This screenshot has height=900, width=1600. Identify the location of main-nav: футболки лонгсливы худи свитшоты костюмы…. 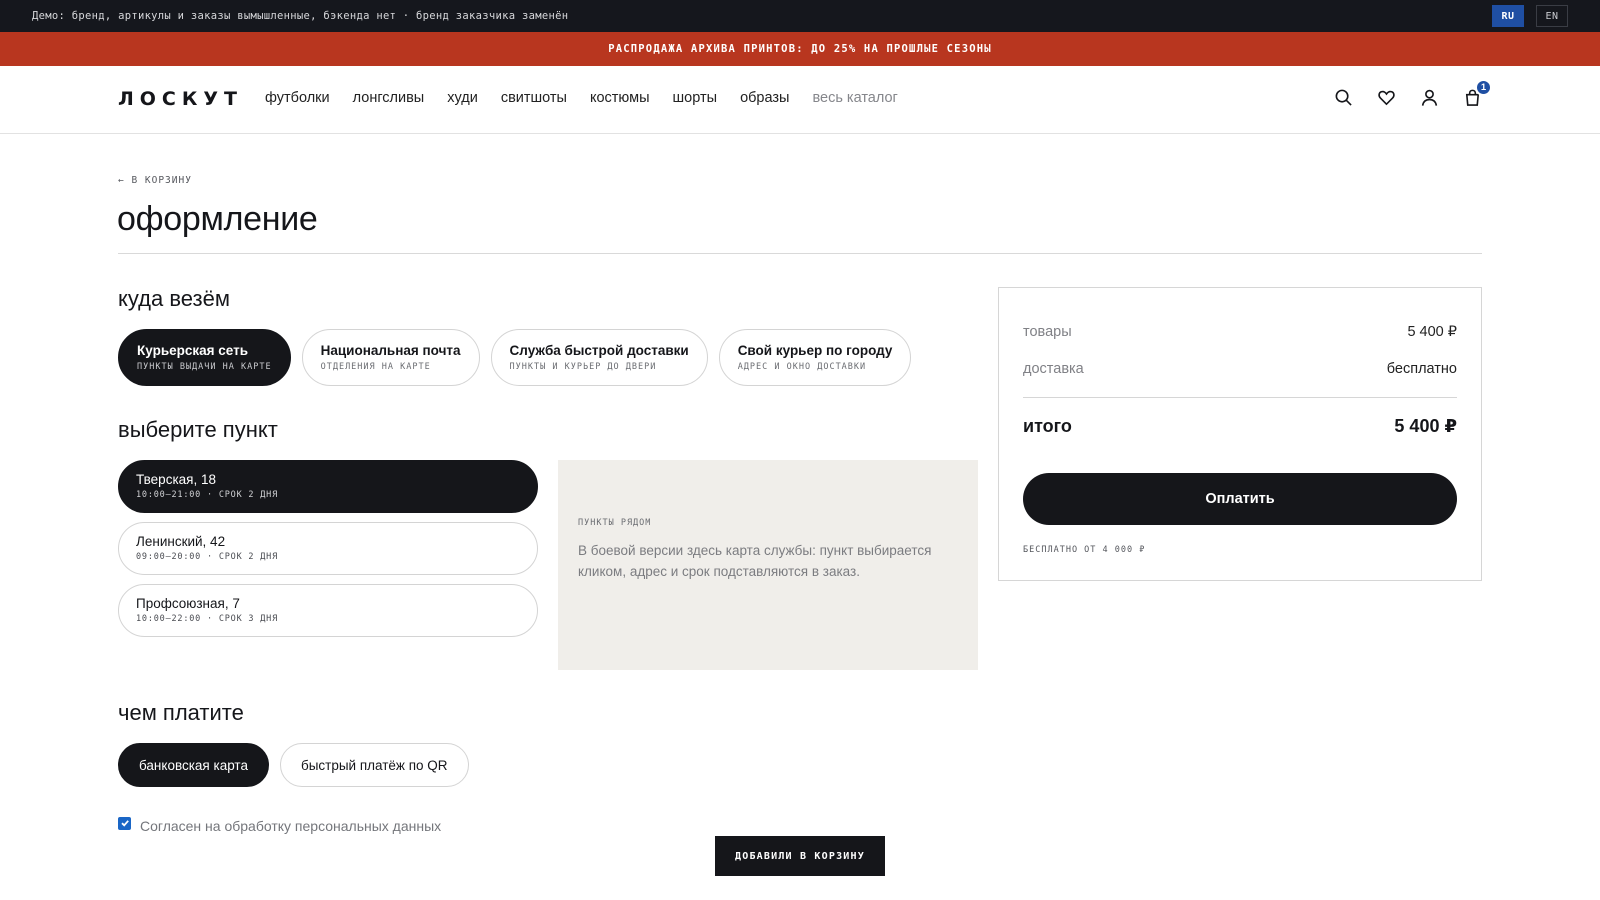
(593, 98).